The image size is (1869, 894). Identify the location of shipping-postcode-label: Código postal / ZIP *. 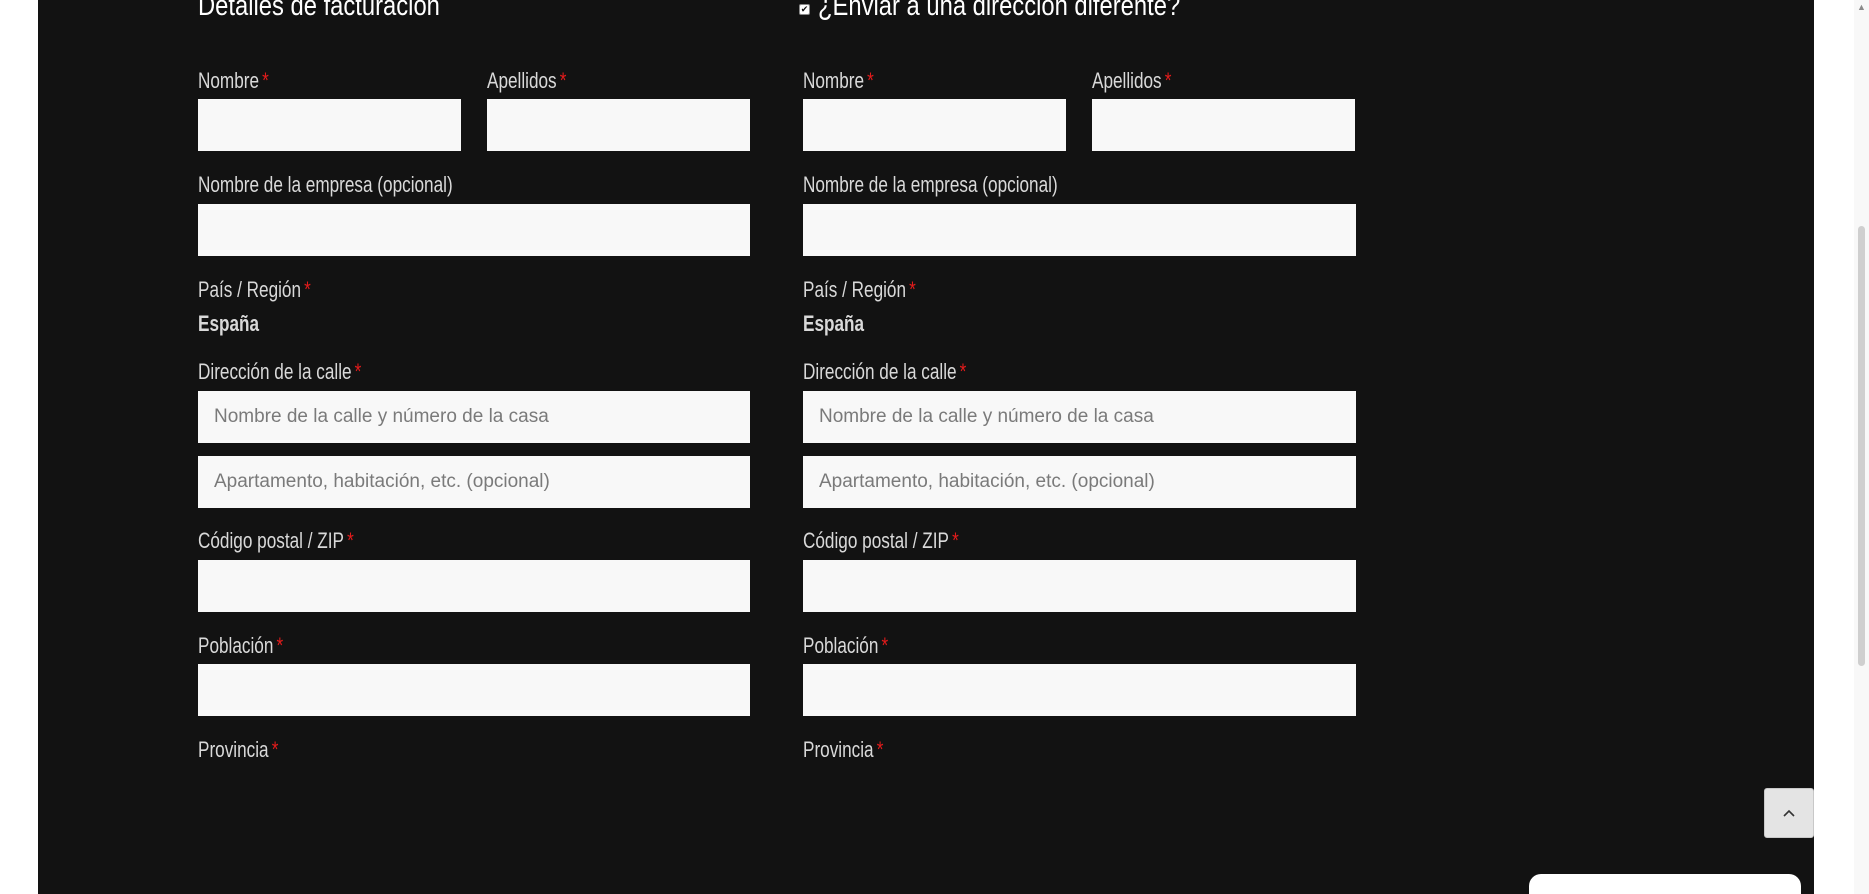
(881, 540).